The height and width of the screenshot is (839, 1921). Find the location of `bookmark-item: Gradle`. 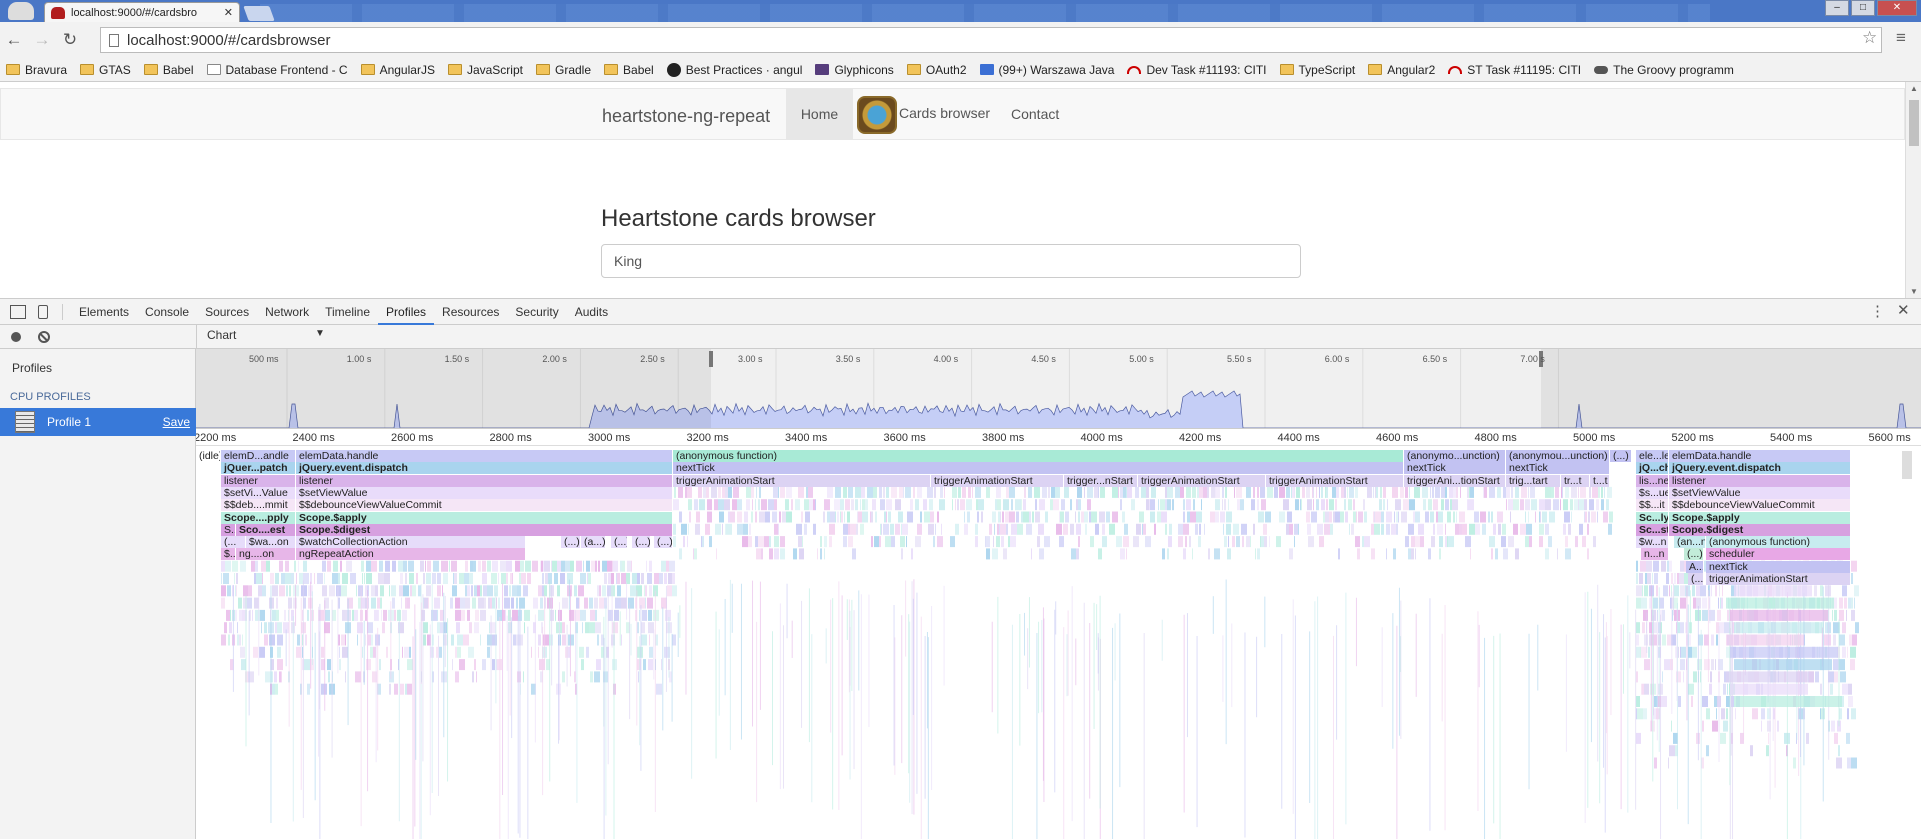

bookmark-item: Gradle is located at coordinates (563, 70).